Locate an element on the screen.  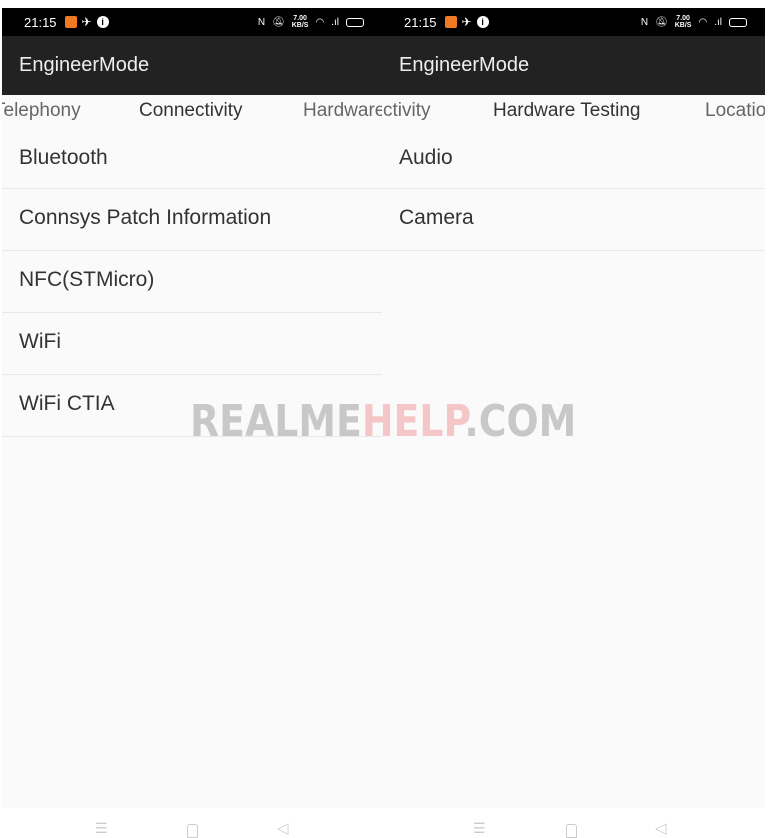
list-item-audio: Audio is located at coordinates (573, 158).